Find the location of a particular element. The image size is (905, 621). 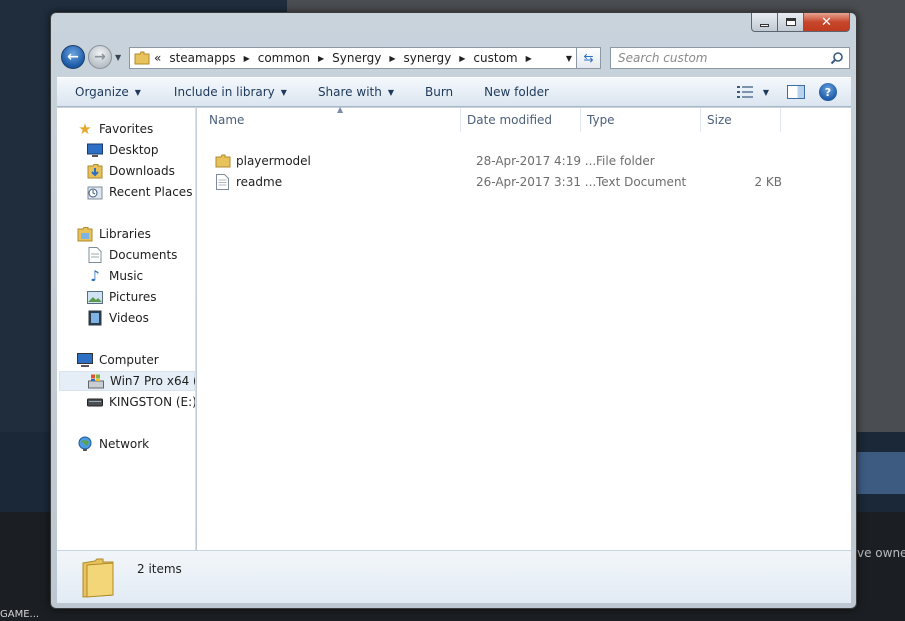

folder-icon is located at coordinates (142, 58).